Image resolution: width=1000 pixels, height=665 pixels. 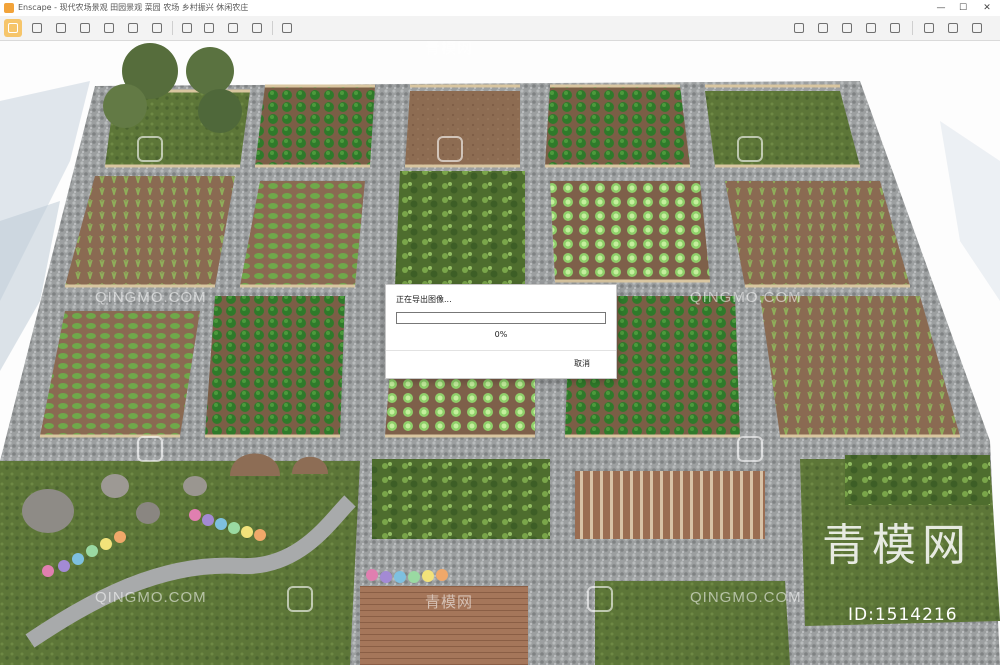 I want to click on screenshot-icon, so click(x=823, y=28).